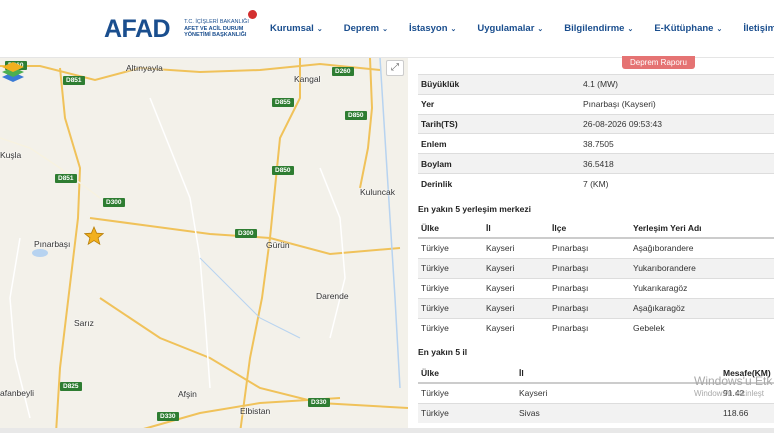  I want to click on provinces-title: En yakın 5 il, so click(443, 352).